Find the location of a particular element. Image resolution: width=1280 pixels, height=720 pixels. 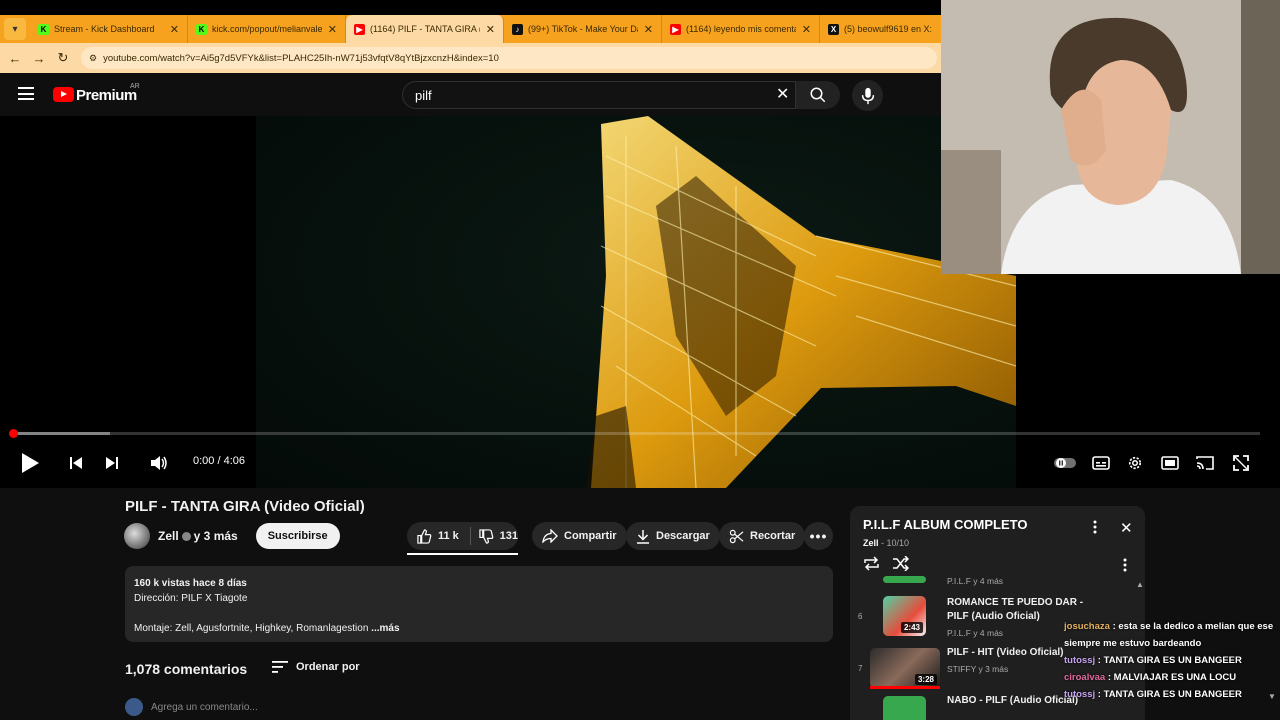

browser-tab: K kick.com/popout/melianvalen/ ✕ is located at coordinates (267, 29).